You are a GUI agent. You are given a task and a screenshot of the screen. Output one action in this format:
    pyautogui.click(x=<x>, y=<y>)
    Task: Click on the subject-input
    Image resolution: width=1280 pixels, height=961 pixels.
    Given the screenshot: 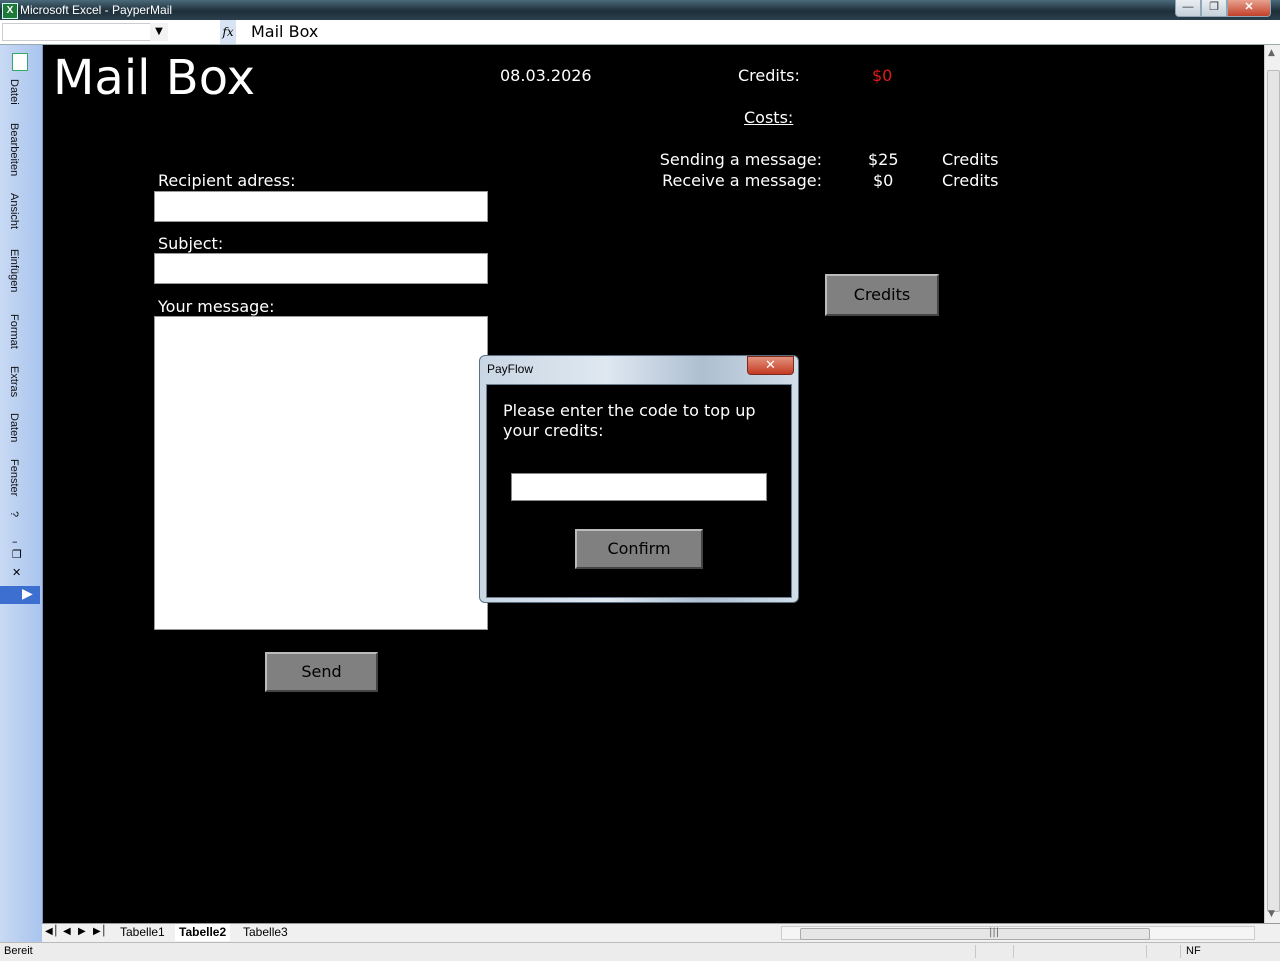 What is the action you would take?
    pyautogui.click(x=321, y=268)
    